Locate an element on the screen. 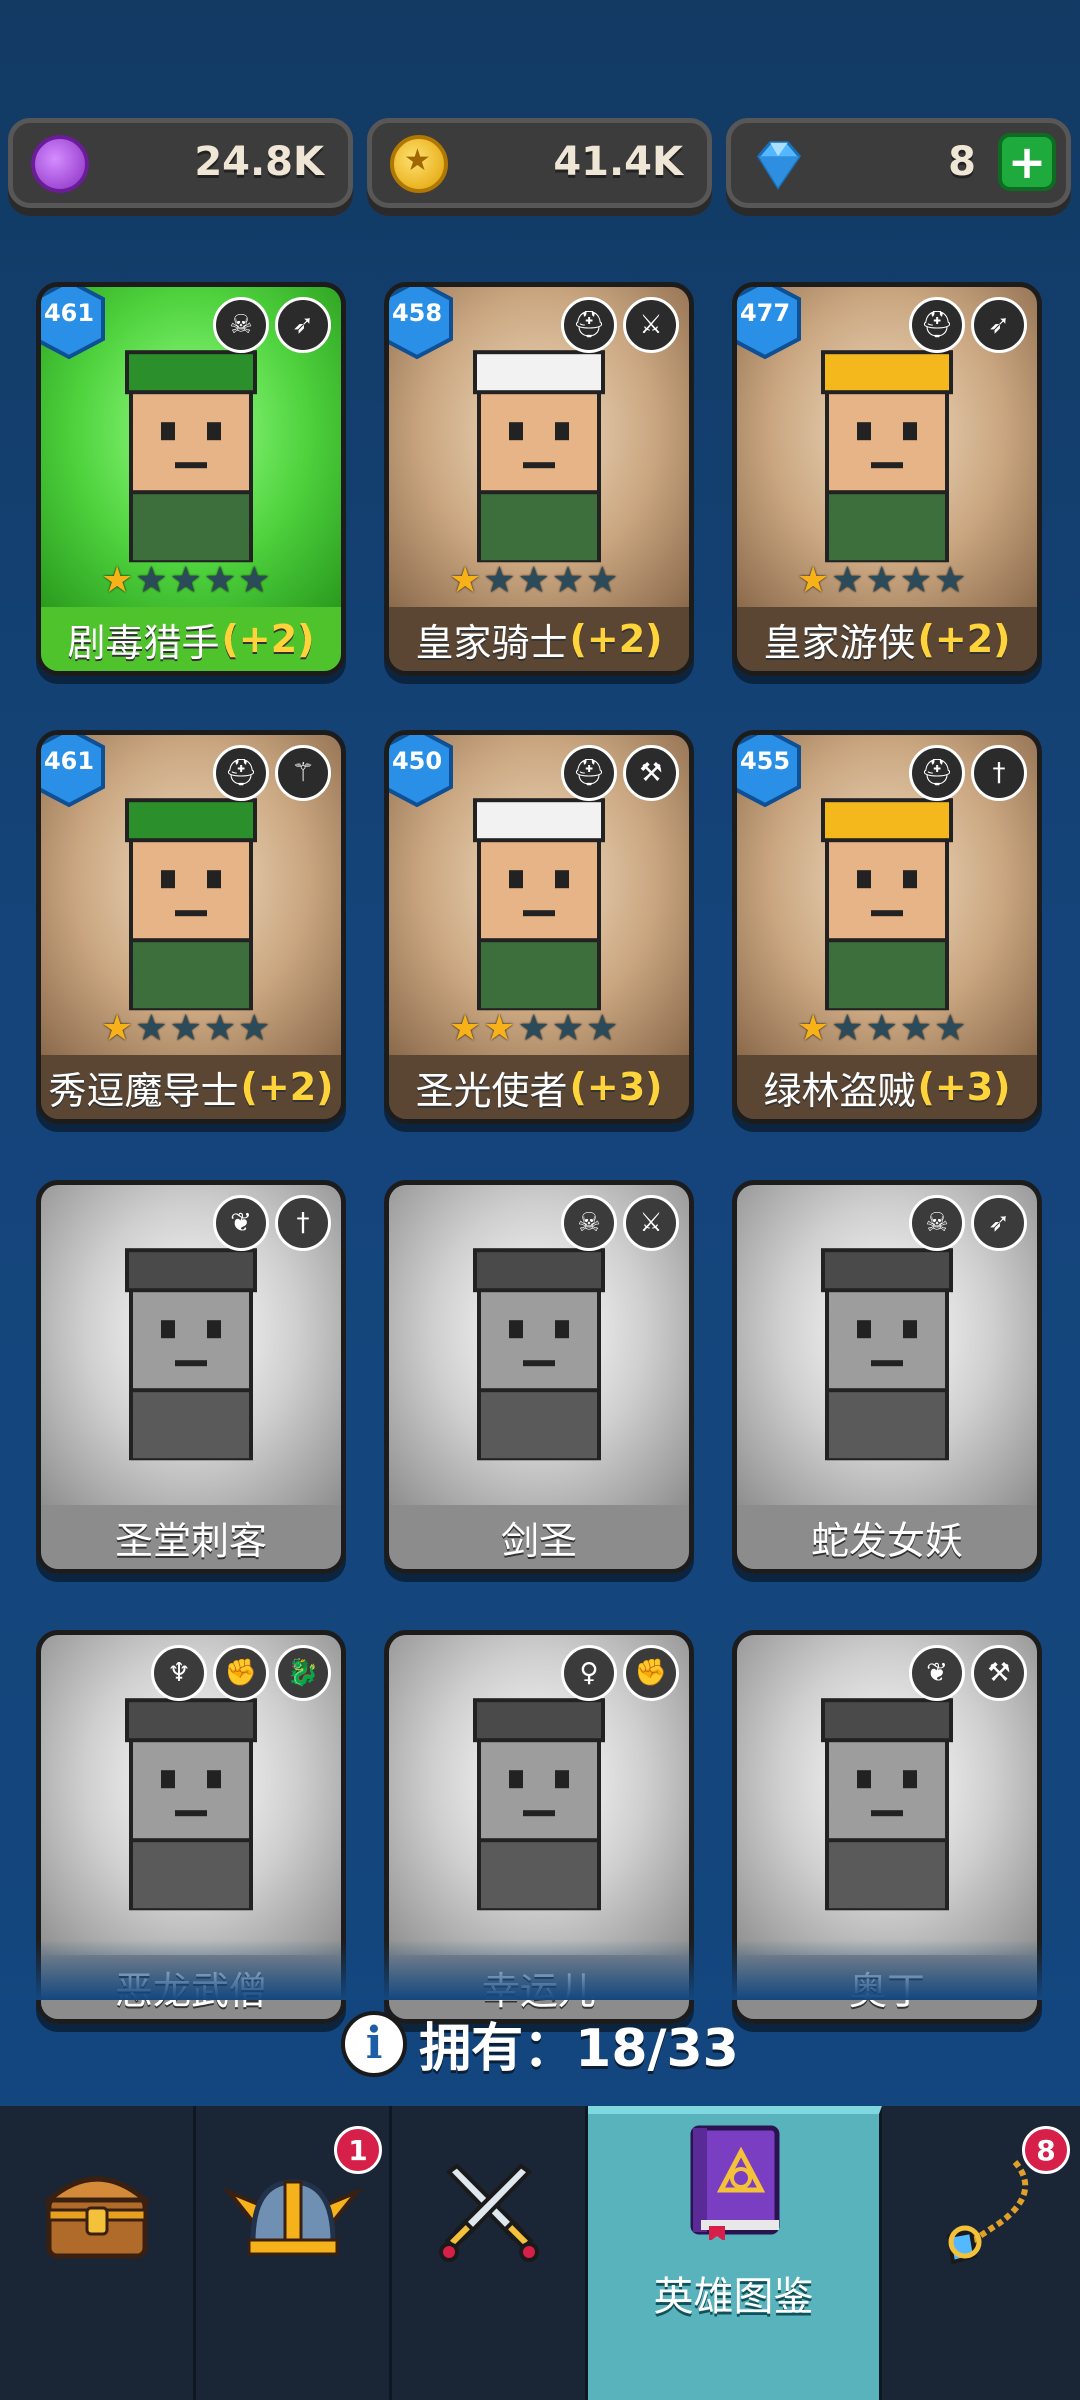  hero-card: 477 ⛑ ➶ ★ ★ ★ ★ ★ 皇家游侠 (+2) is located at coordinates (887, 479).